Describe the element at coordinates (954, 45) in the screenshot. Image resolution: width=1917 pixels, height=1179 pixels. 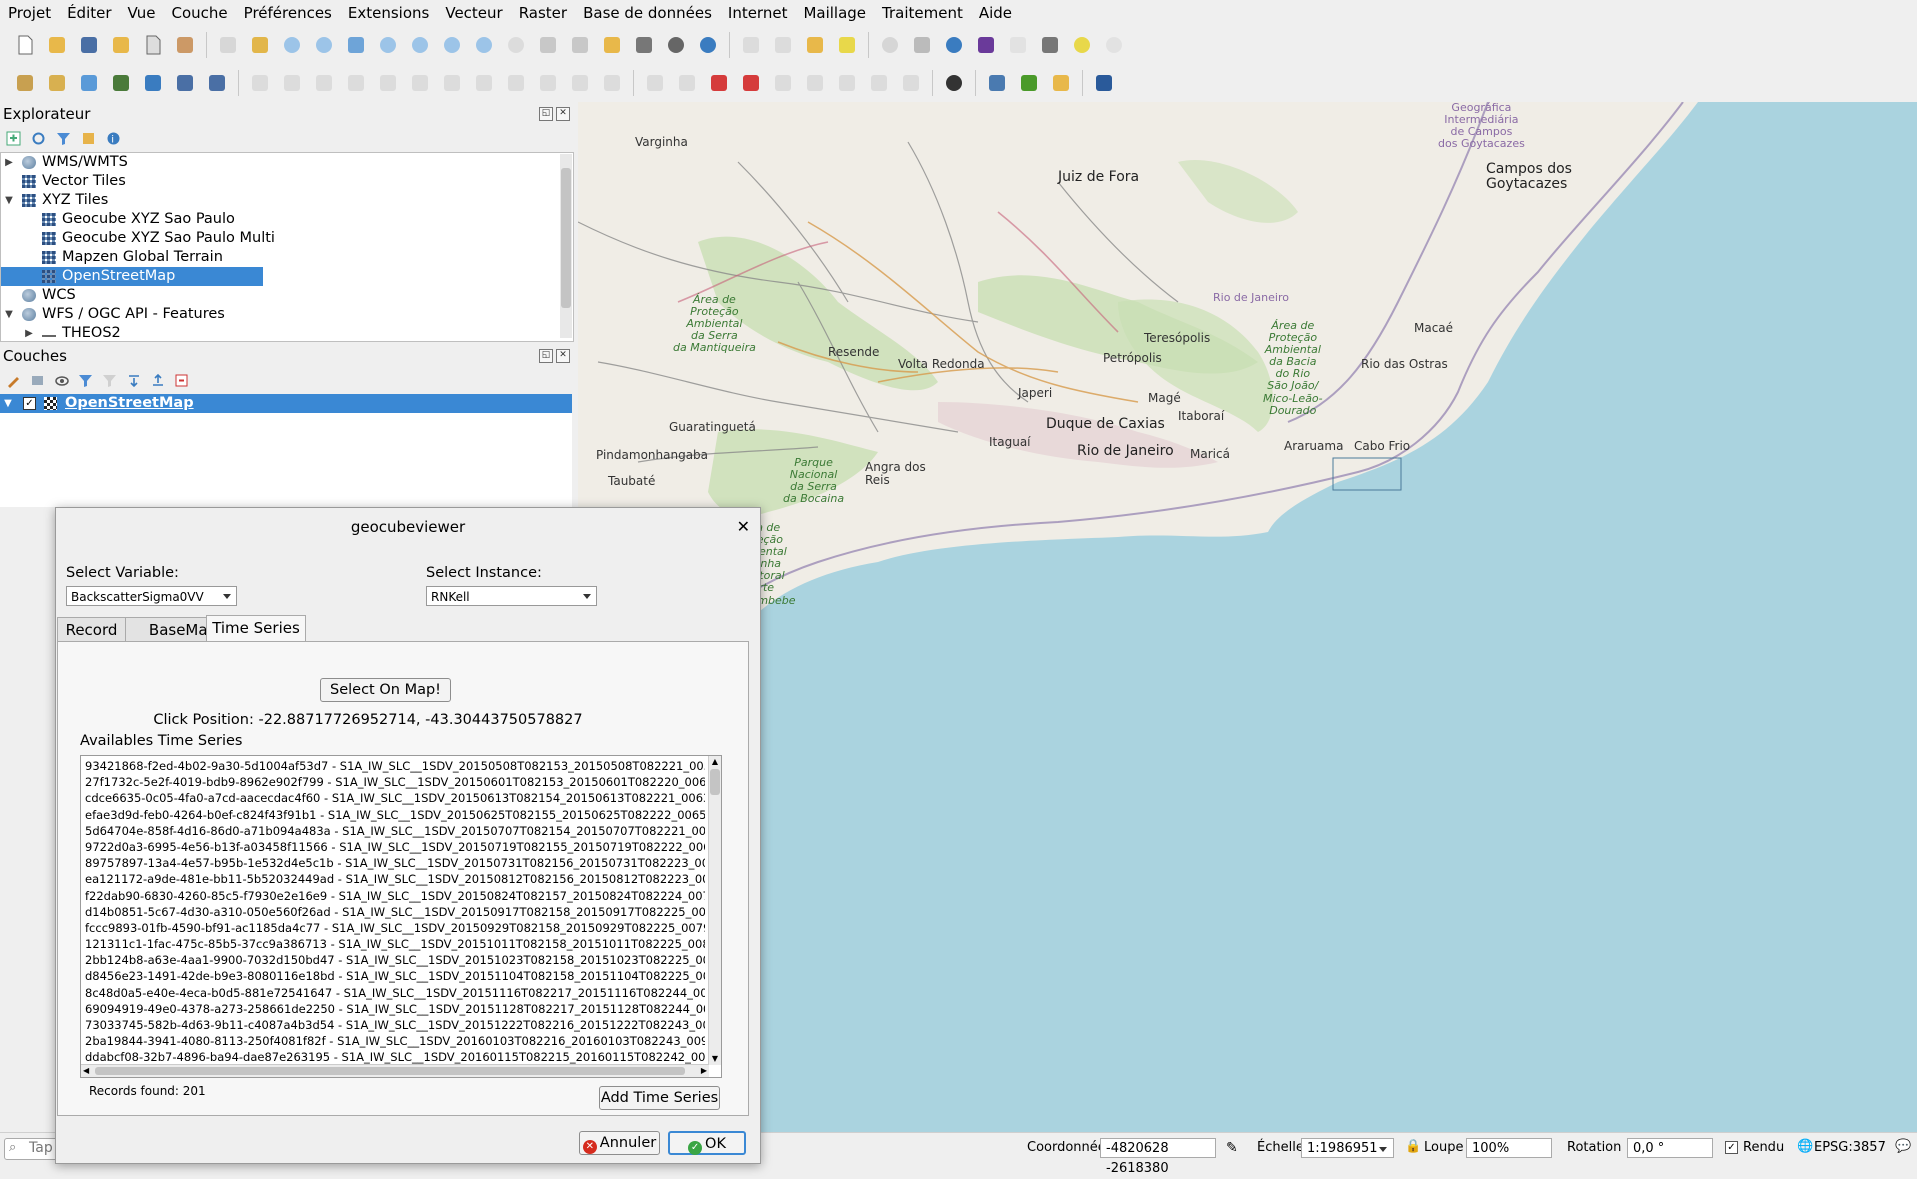
I see `processing-toolbox-icon` at that location.